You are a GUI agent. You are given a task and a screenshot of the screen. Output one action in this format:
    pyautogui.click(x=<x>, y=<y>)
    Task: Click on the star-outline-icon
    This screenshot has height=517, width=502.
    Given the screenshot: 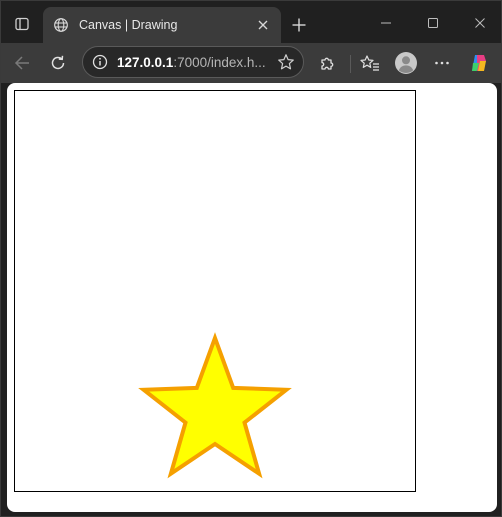 What is the action you would take?
    pyautogui.click(x=286, y=62)
    